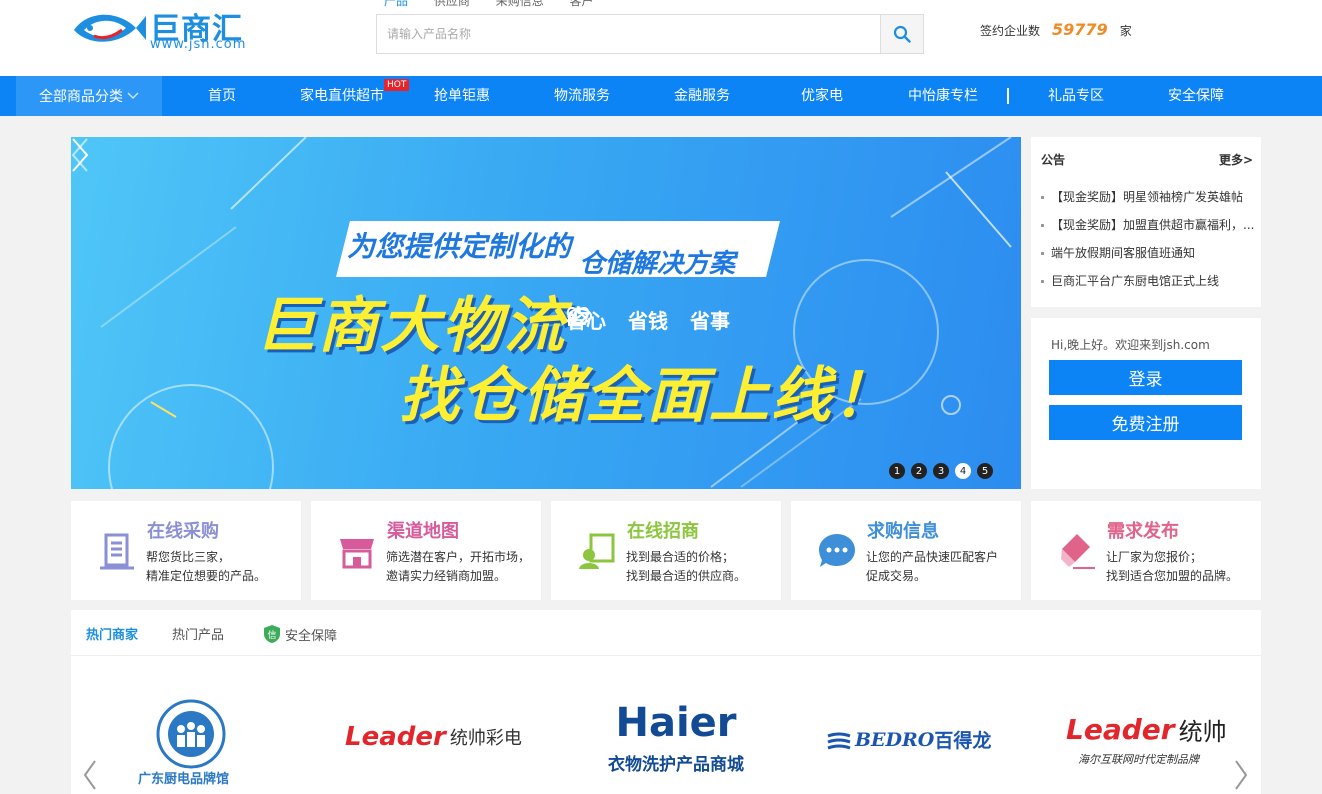 This screenshot has width=1322, height=794. Describe the element at coordinates (1053, 160) in the screenshot. I see `notice-title: 公告` at that location.